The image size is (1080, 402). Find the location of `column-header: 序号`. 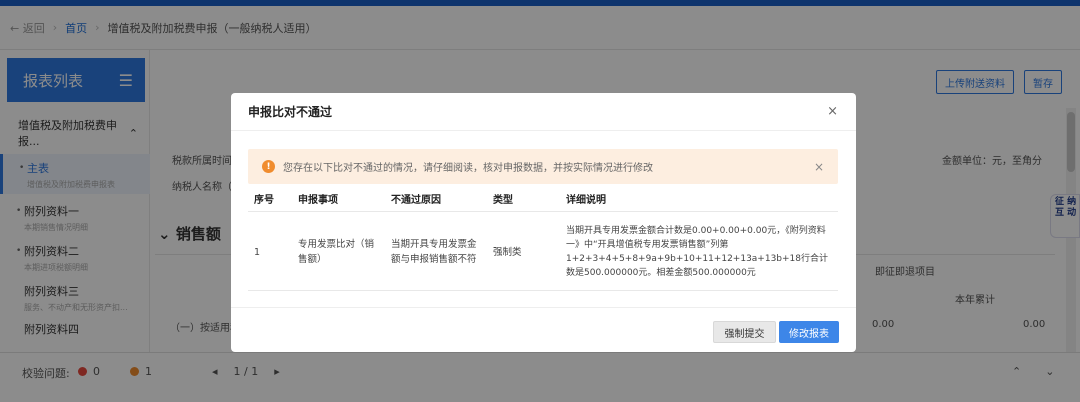

column-header: 序号 is located at coordinates (264, 200).